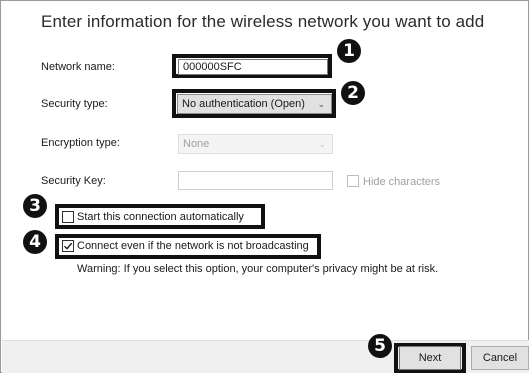  What do you see at coordinates (80, 143) in the screenshot?
I see `encryption-type-label: Encryption type:` at bounding box center [80, 143].